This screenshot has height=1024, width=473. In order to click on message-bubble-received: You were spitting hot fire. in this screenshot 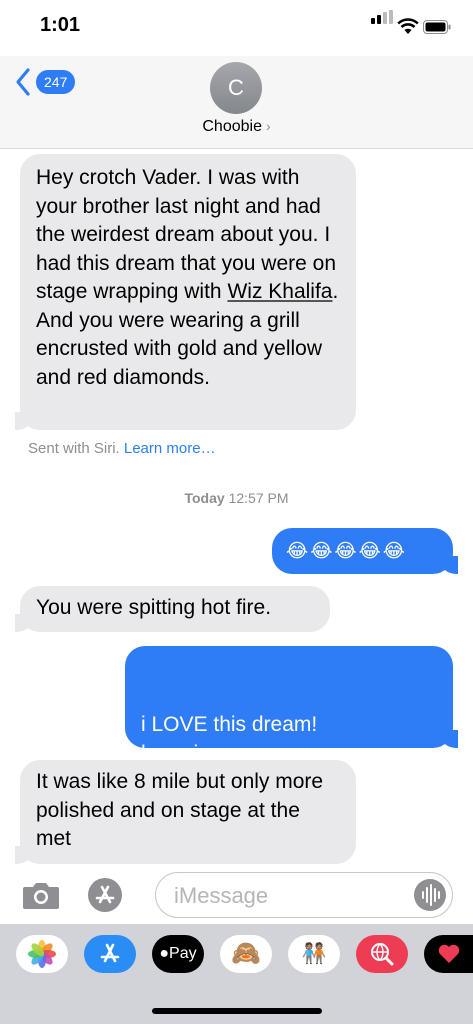, I will do `click(167, 609)`.